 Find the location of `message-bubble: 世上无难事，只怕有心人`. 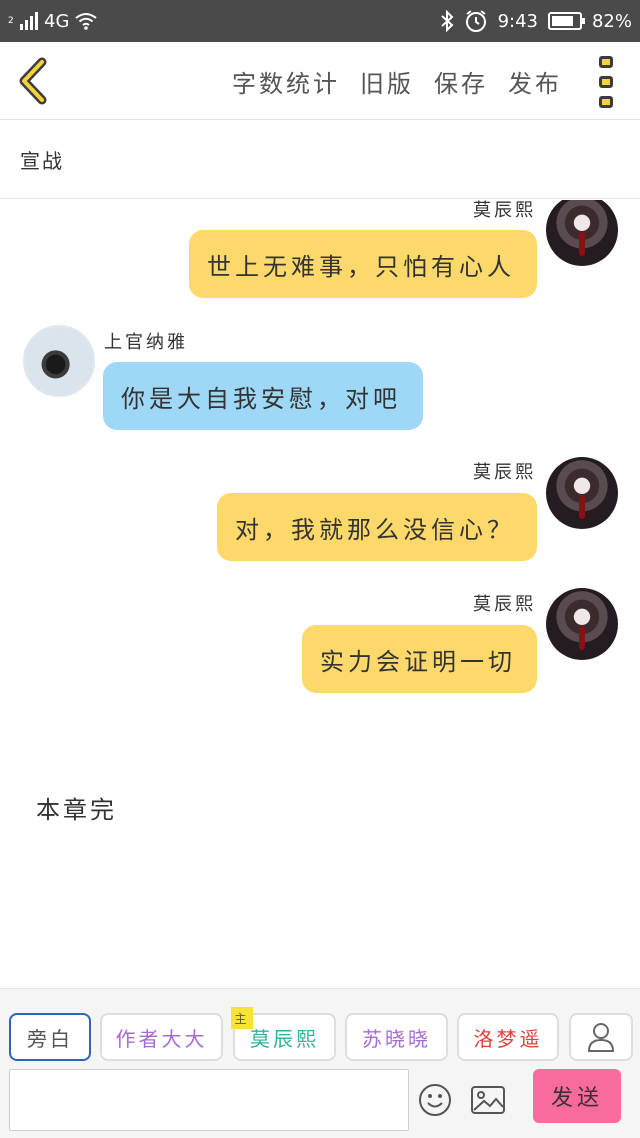

message-bubble: 世上无难事，只怕有心人 is located at coordinates (363, 264).